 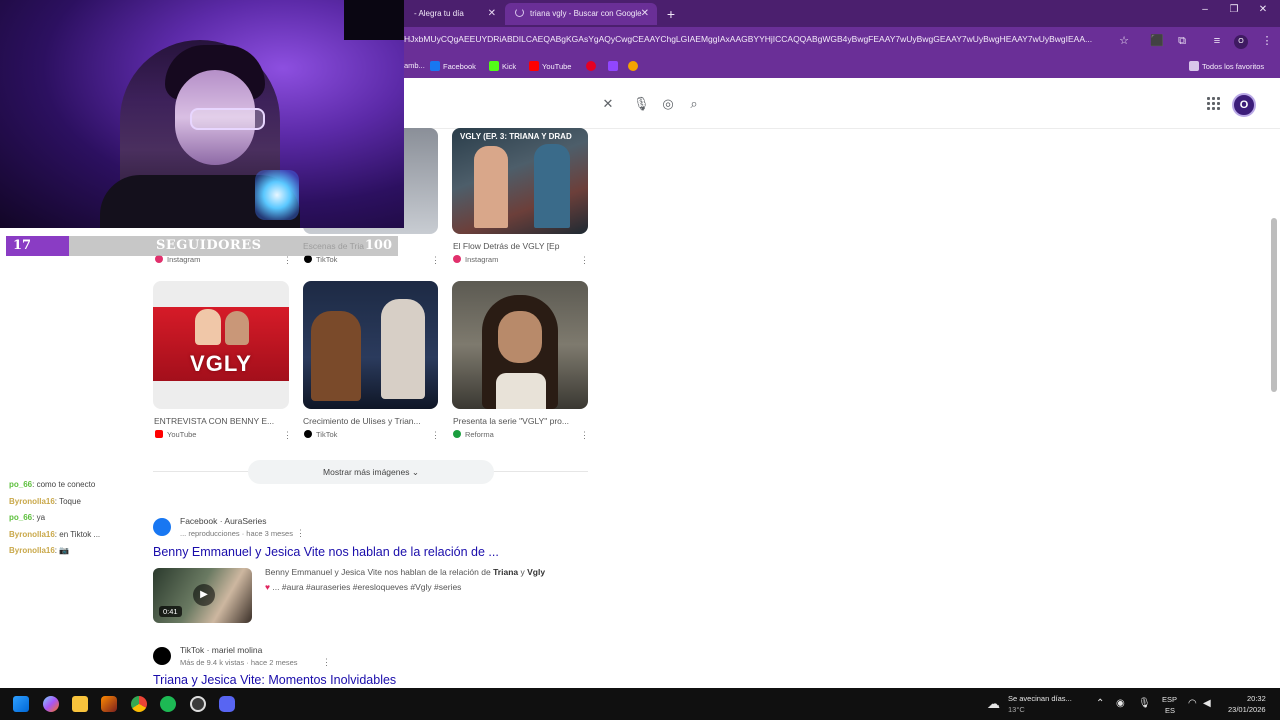 I want to click on bookmark-youtube: YouTube, so click(x=550, y=66).